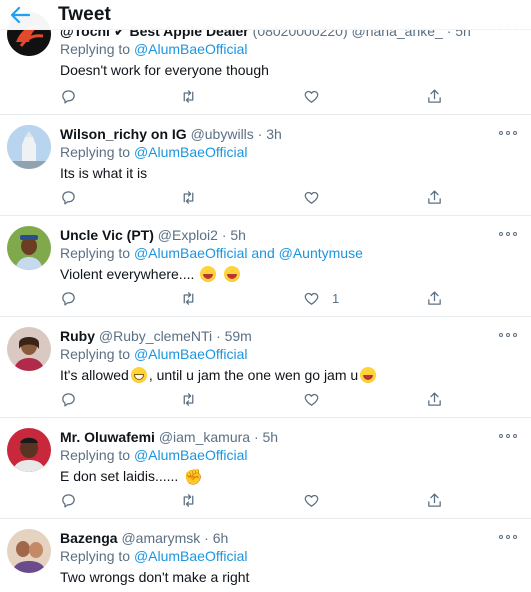  I want to click on display-name: Wilson_richy on IG, so click(123, 134).